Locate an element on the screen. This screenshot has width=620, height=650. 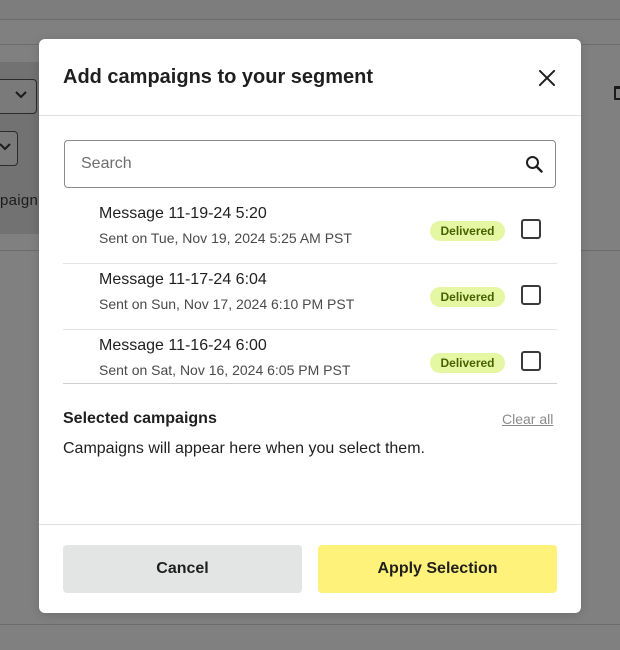
background-partial-label: paign is located at coordinates (19, 200).